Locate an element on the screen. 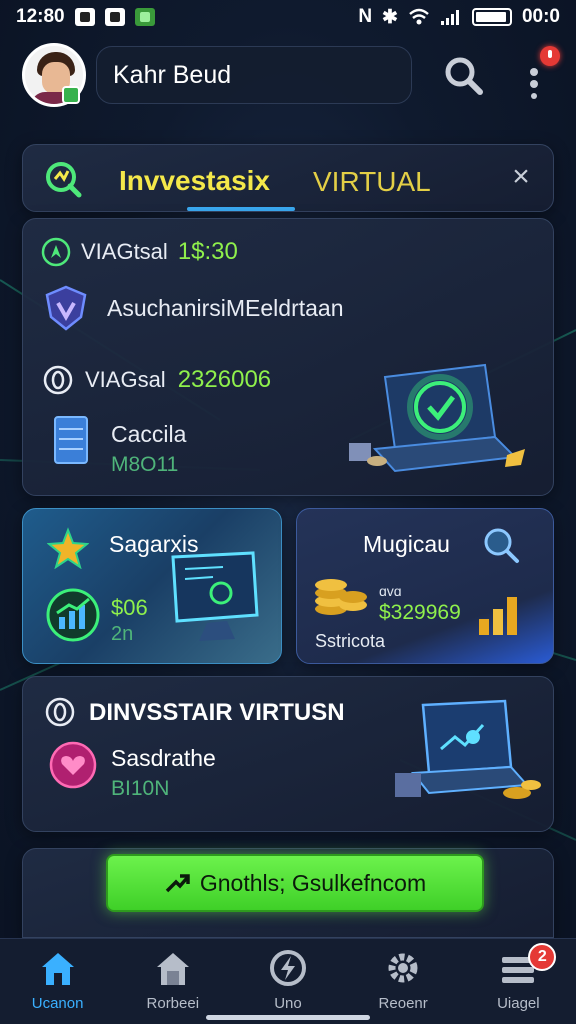 Image resolution: width=576 pixels, height=1024 pixels. home-icon is located at coordinates (57, 969).